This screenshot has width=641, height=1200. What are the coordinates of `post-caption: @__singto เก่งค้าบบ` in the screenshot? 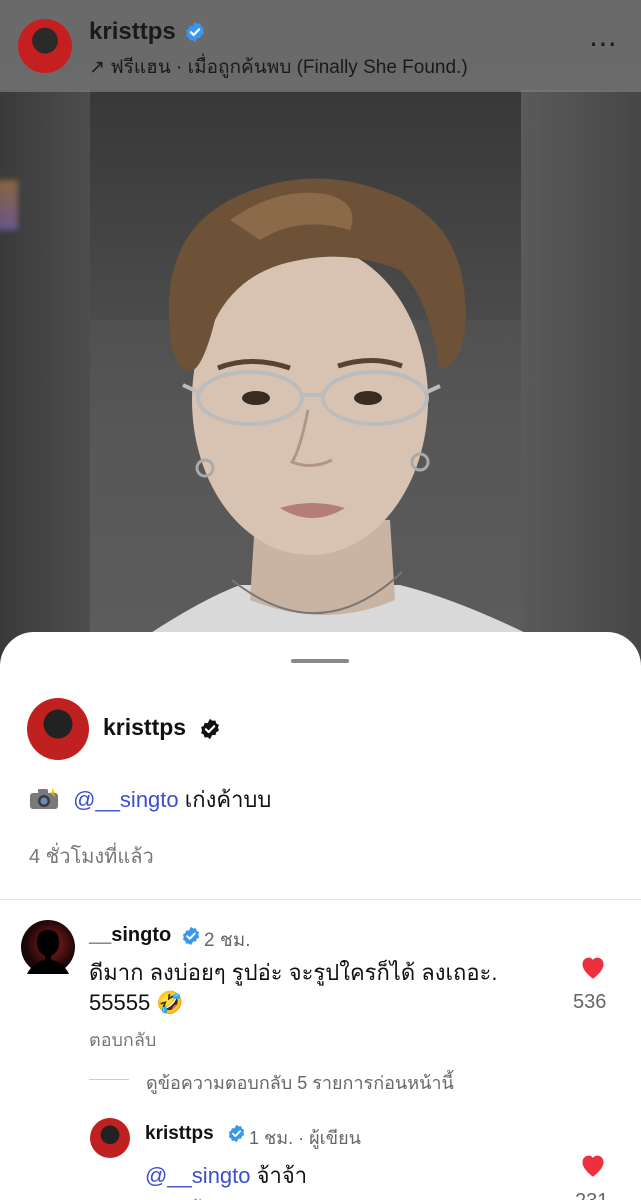 It's located at (150, 799).